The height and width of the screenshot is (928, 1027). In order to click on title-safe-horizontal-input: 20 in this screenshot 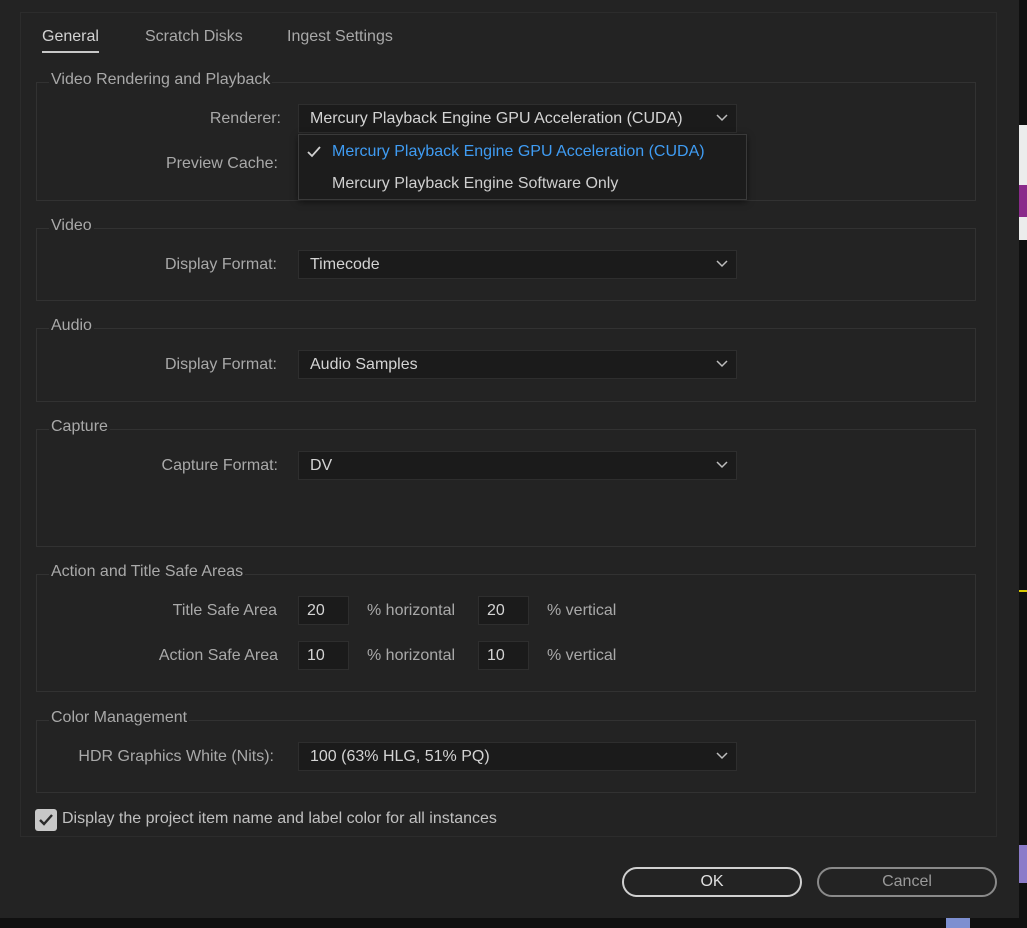, I will do `click(323, 610)`.